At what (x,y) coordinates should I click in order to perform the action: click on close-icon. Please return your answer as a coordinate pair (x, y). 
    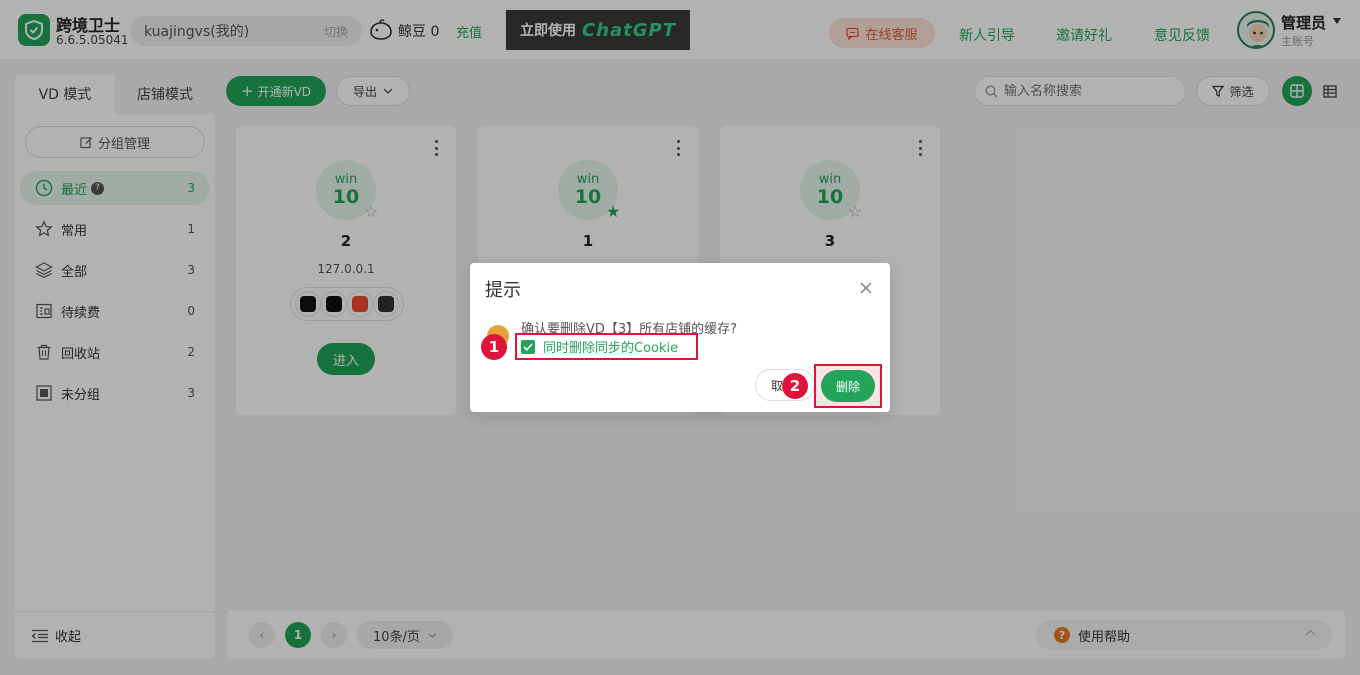
    Looking at the image, I should click on (866, 288).